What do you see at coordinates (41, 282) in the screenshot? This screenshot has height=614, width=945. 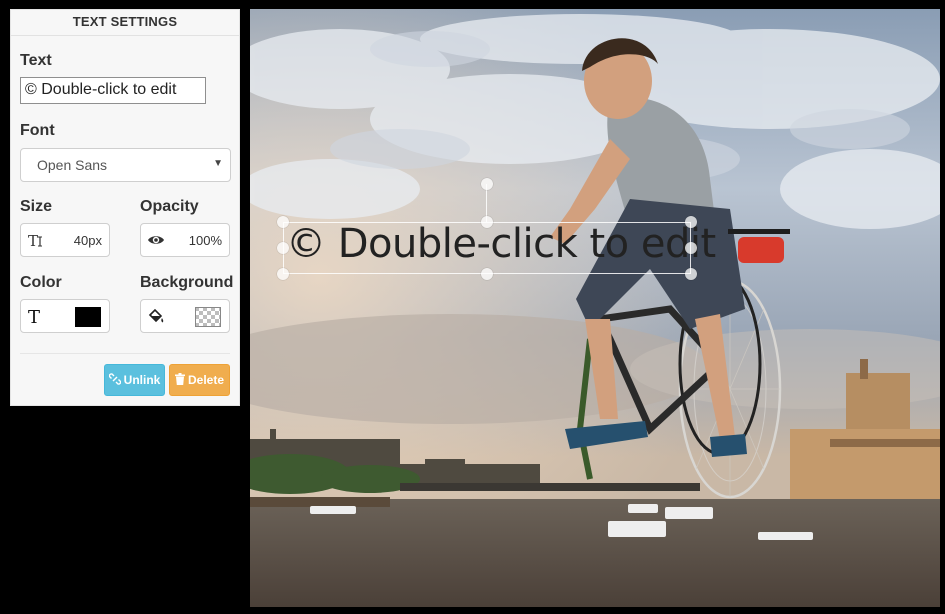 I see `color-label: Color` at bounding box center [41, 282].